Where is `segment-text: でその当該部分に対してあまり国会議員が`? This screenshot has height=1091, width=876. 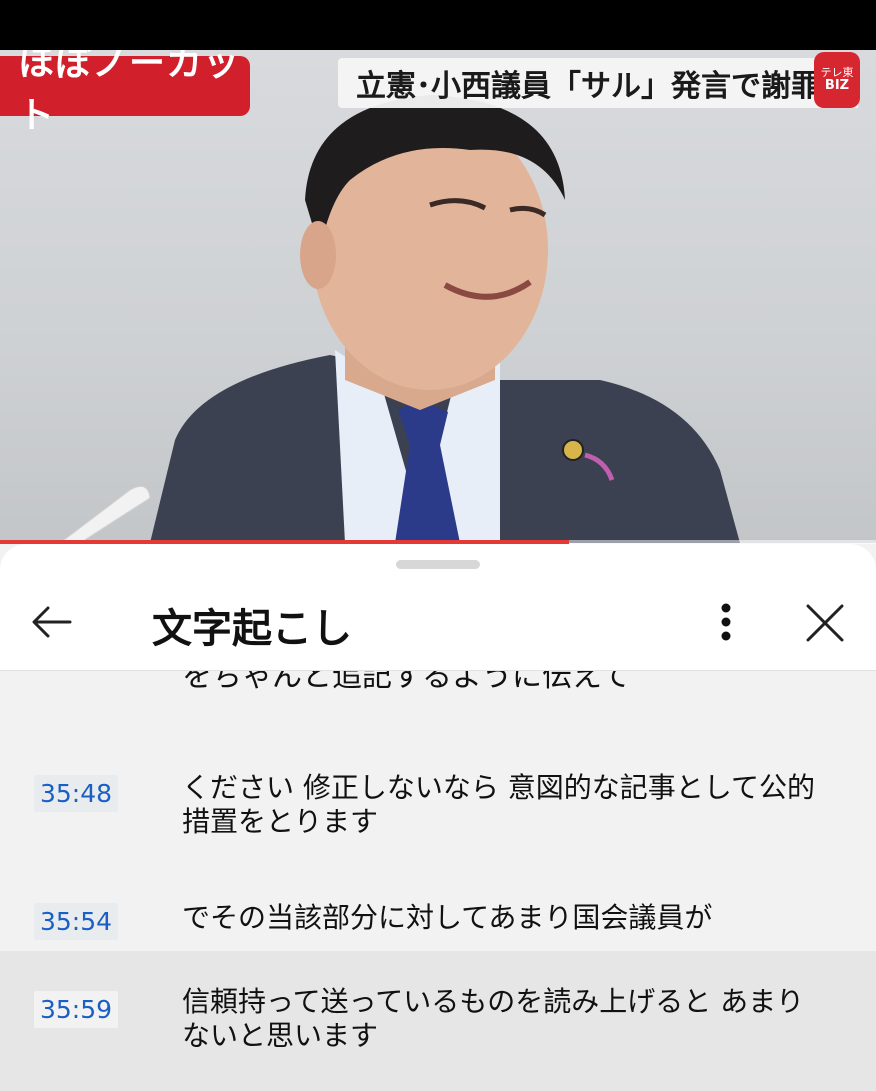 segment-text: でその当該部分に対してあまり国会議員が is located at coordinates (447, 917).